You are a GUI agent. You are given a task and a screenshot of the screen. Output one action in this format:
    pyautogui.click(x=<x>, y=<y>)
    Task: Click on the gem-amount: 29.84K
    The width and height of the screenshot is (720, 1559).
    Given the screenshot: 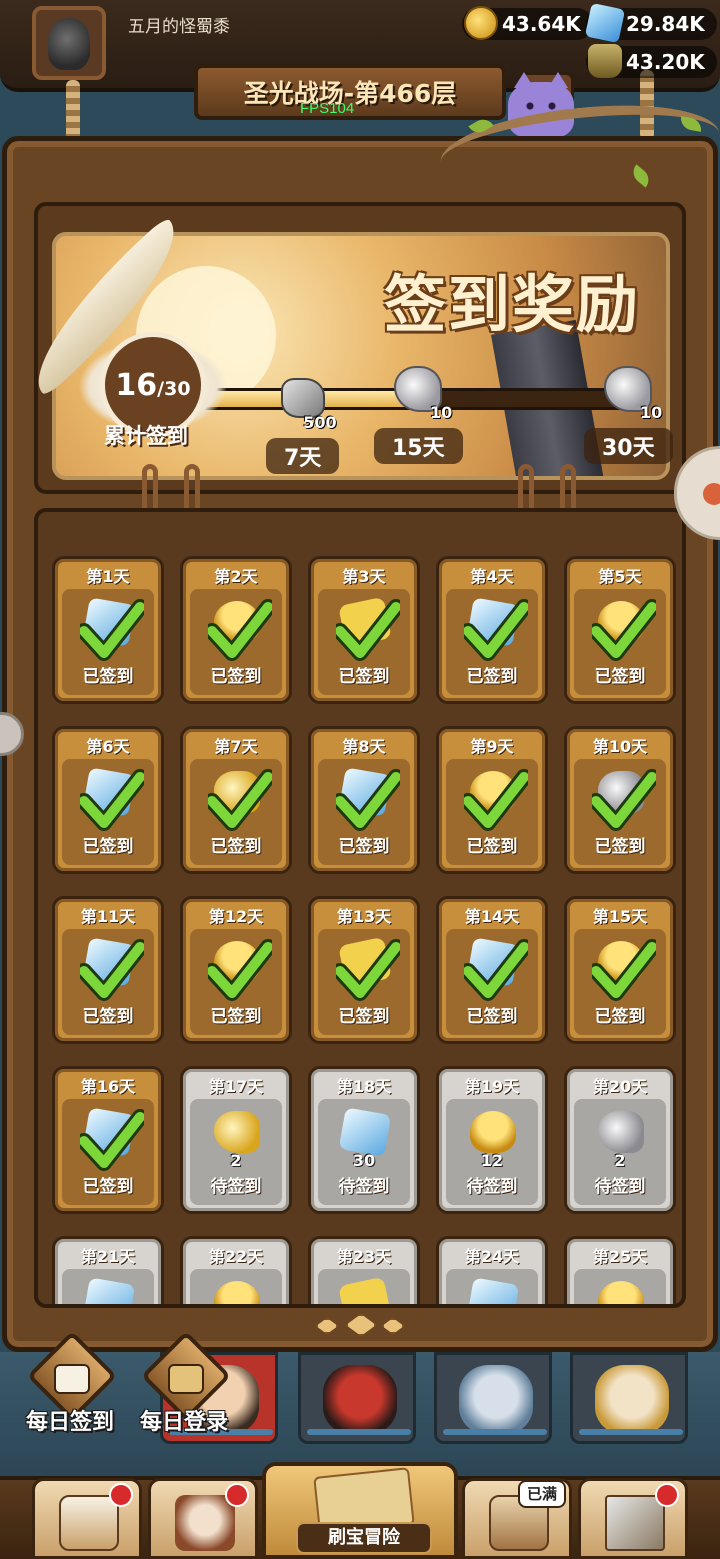 What is the action you would take?
    pyautogui.click(x=665, y=24)
    